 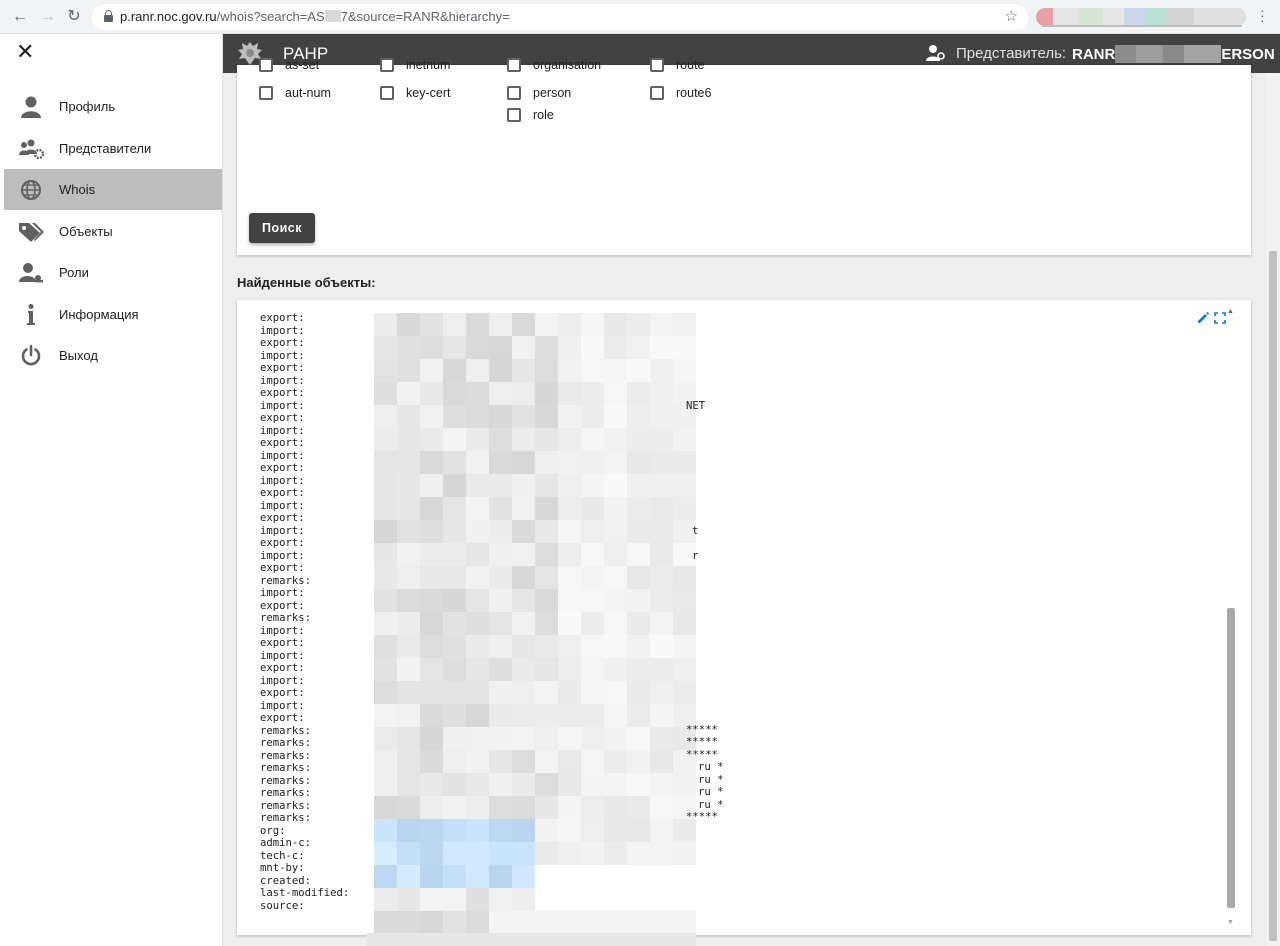 I want to click on sidebar-item-information: Информация, so click(x=113, y=314).